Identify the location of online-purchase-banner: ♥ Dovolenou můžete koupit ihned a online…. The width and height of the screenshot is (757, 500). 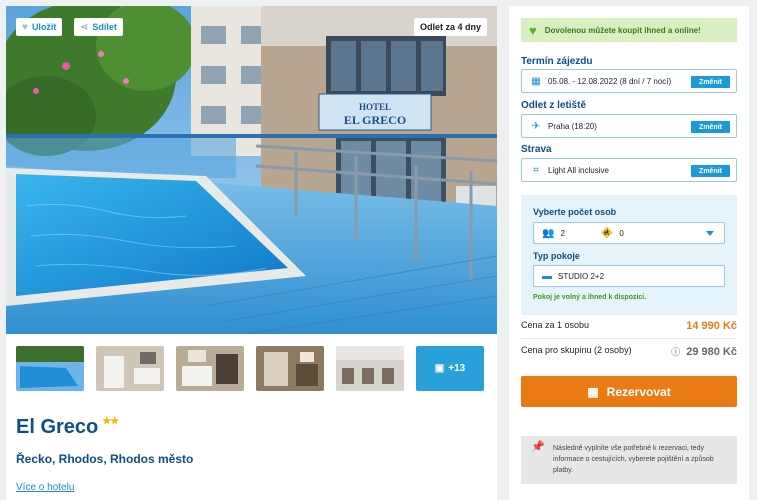
(629, 30).